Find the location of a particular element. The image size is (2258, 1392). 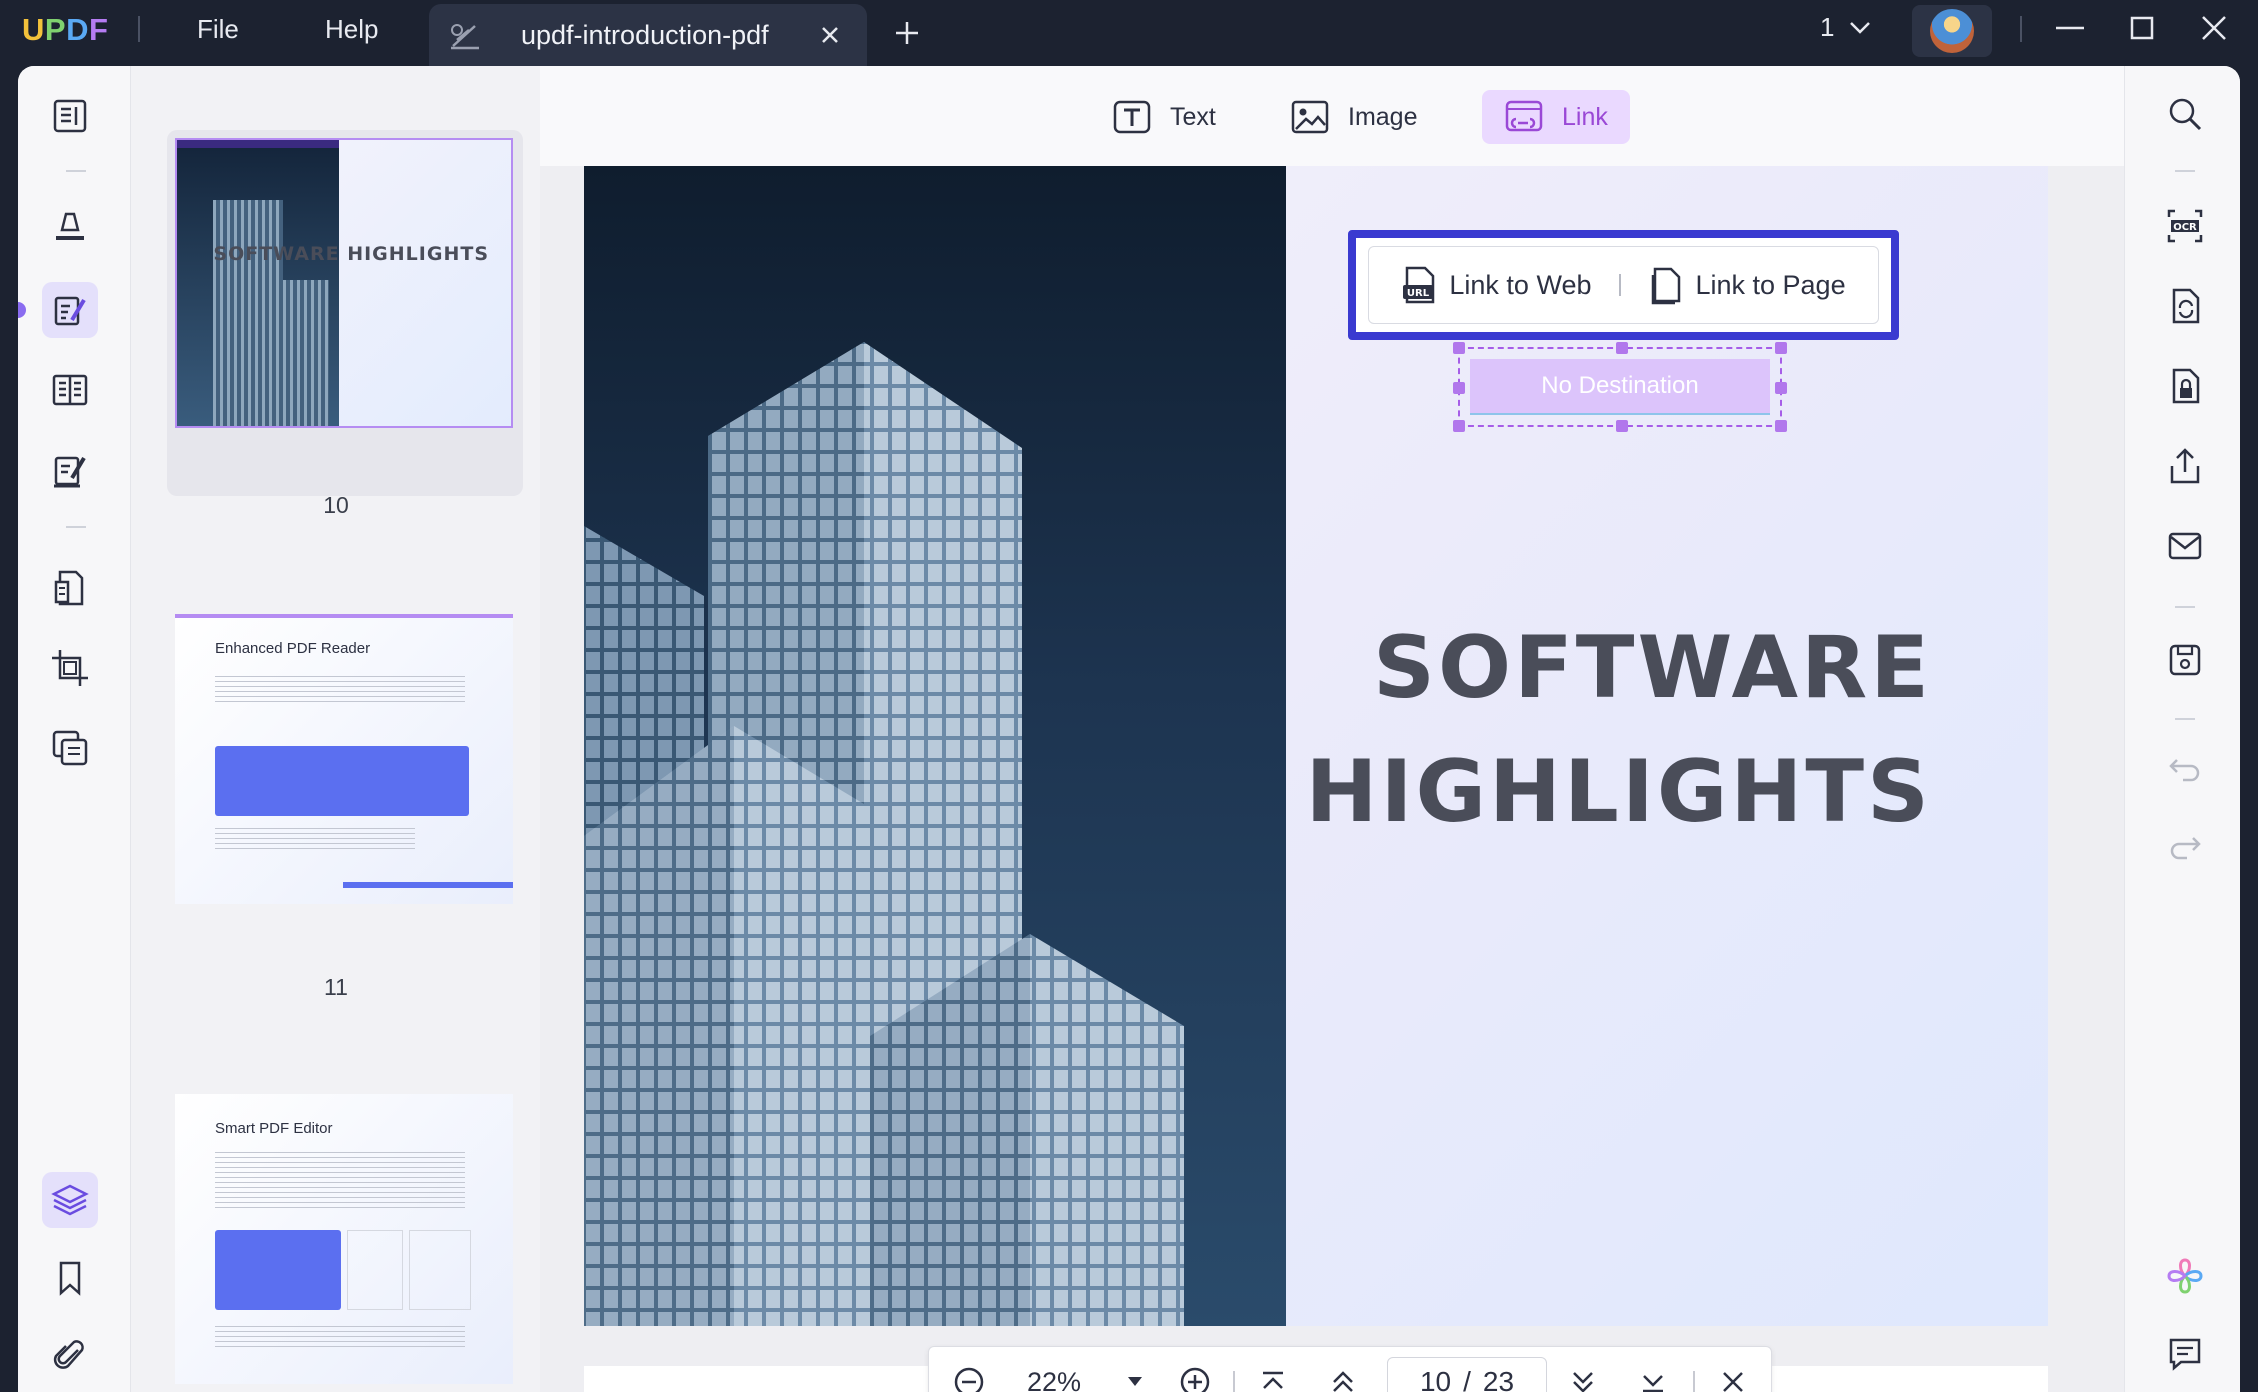

thumbnail-page-number: 10 is located at coordinates (336, 505).